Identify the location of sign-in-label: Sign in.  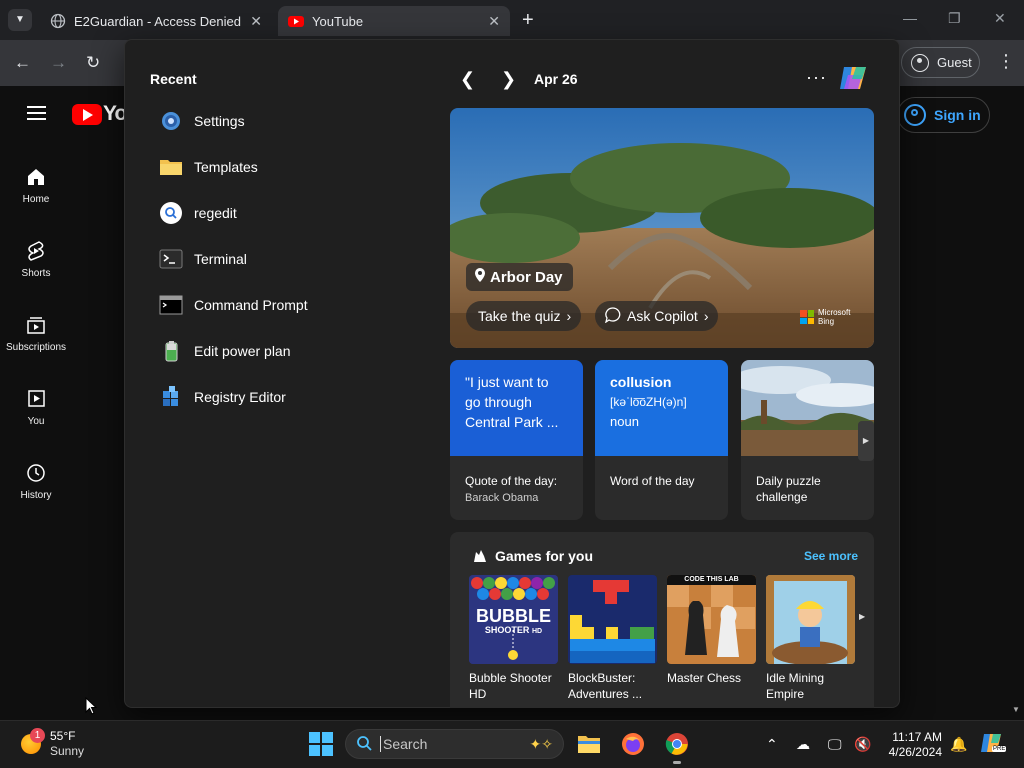
(957, 115).